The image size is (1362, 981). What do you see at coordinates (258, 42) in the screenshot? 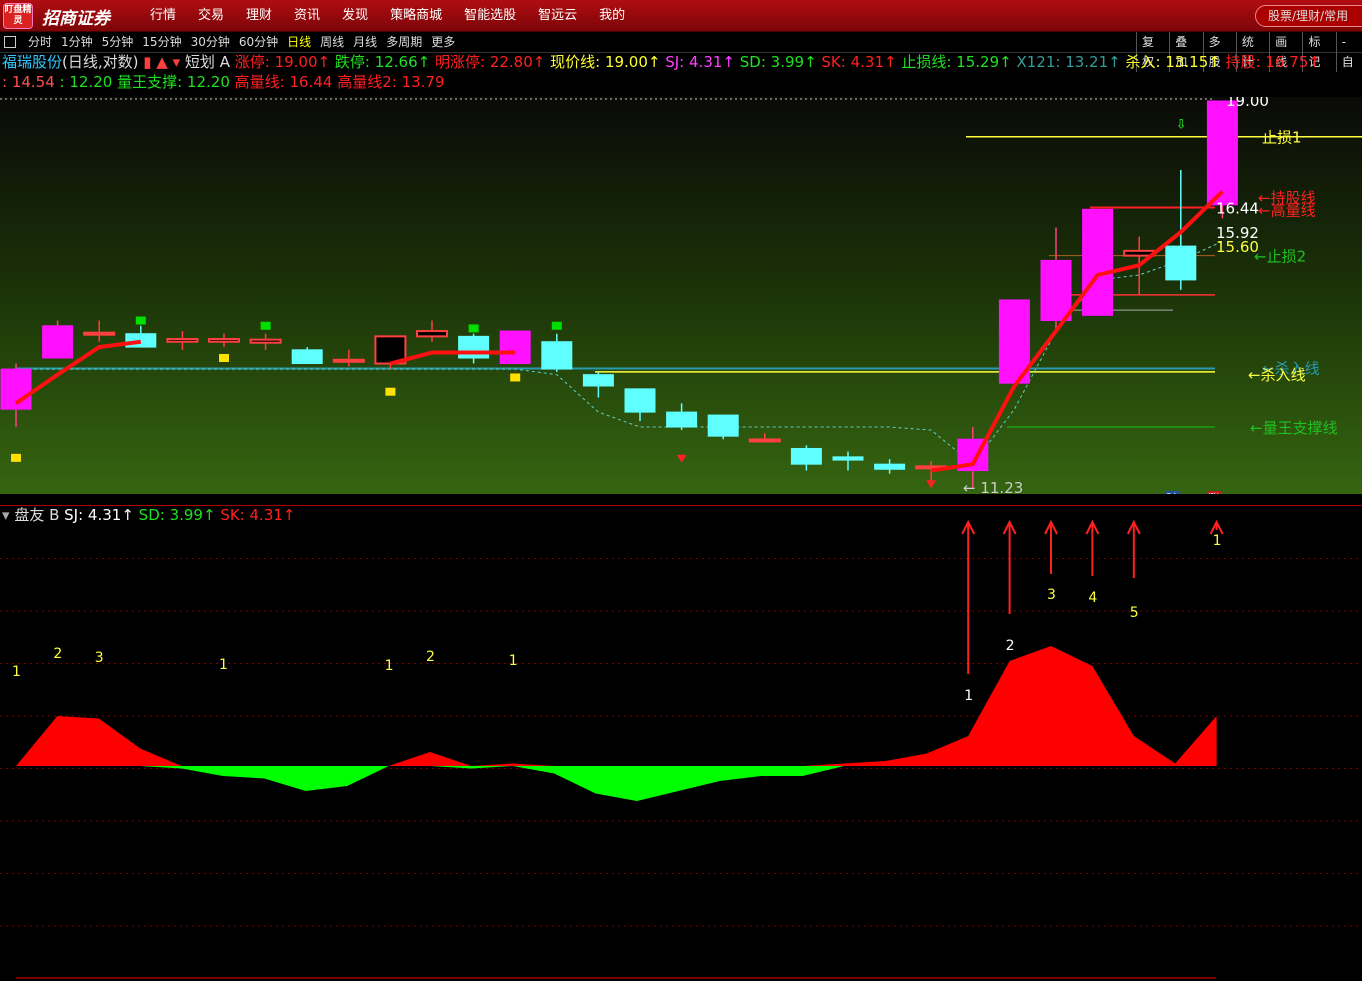
I see `period-tab-5: 60分钟` at bounding box center [258, 42].